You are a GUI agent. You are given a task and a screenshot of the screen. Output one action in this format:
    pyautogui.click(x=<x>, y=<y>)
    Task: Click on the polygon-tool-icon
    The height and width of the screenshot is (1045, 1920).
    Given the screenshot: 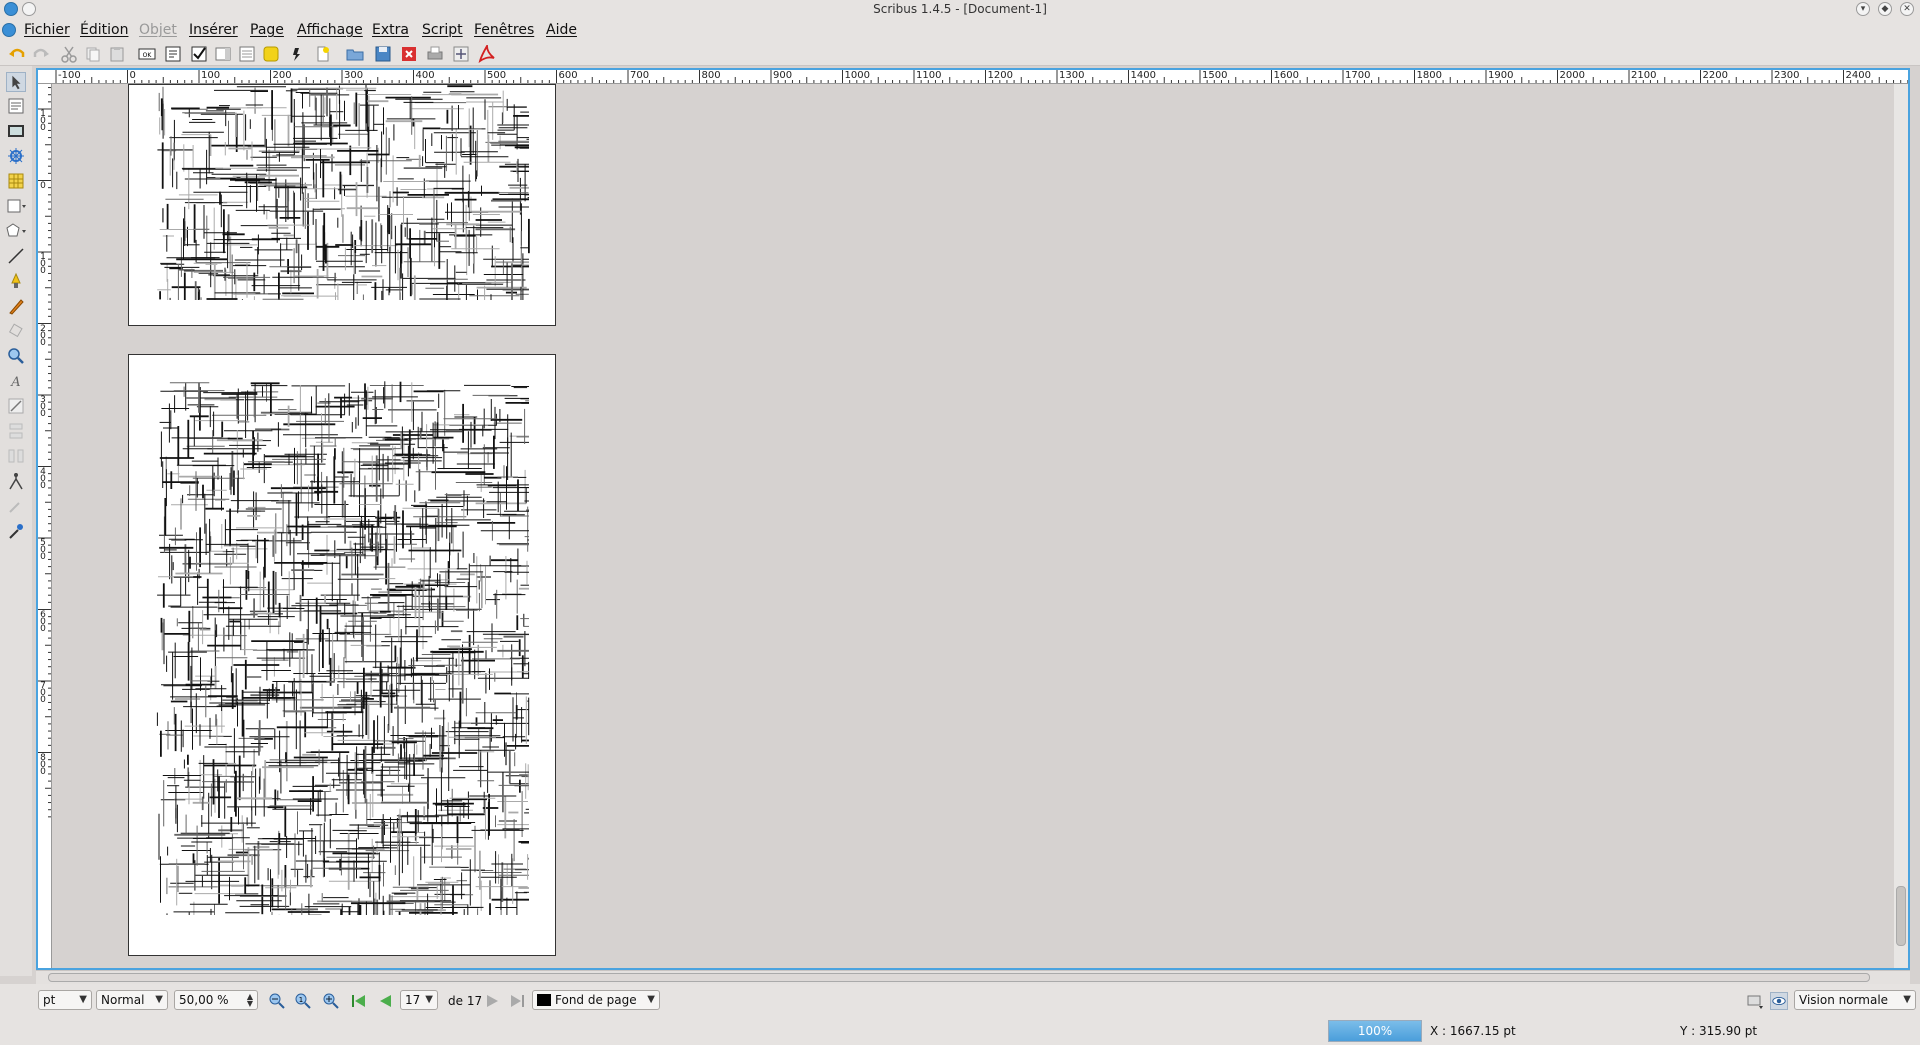 What is the action you would take?
    pyautogui.click(x=16, y=231)
    